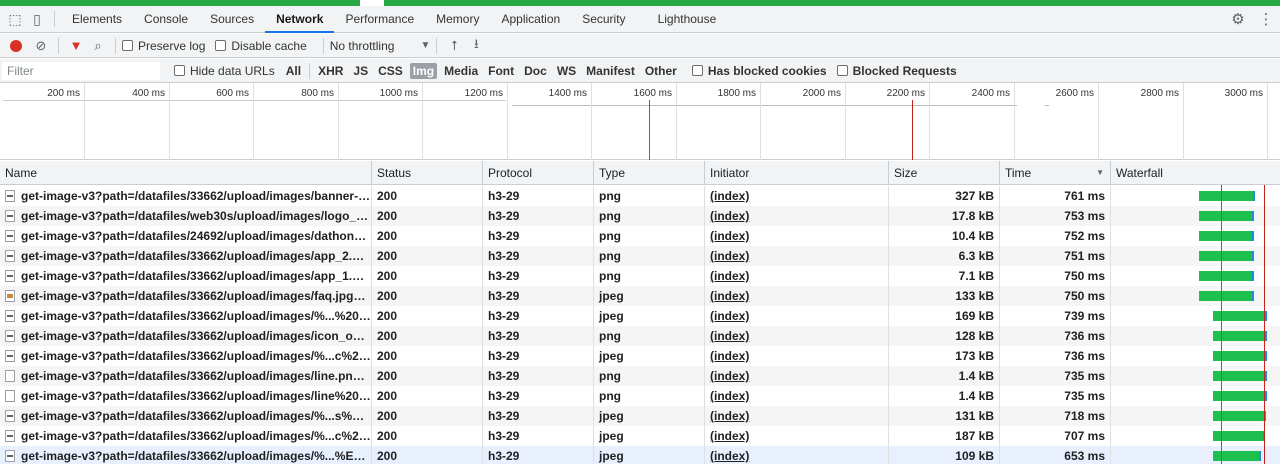  I want to click on filter-type-xhr: XHR, so click(330, 71).